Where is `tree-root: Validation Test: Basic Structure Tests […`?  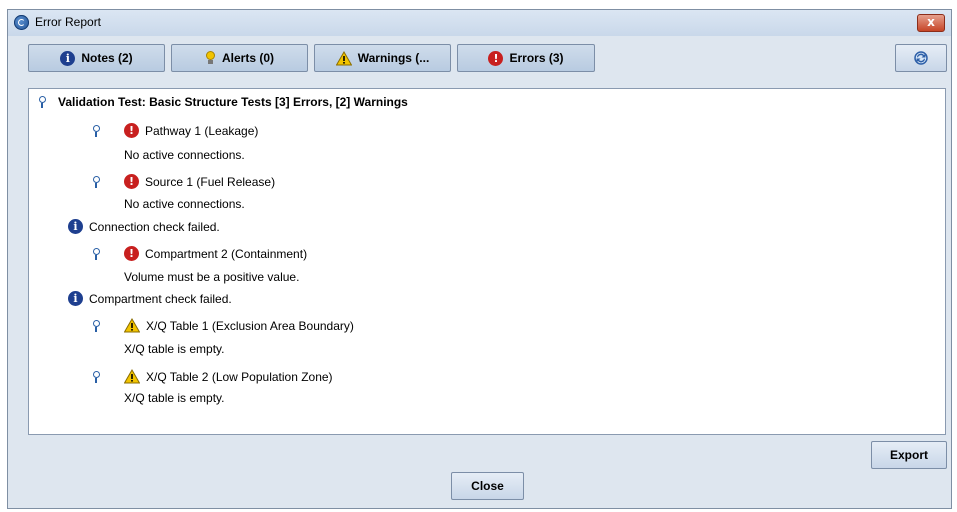
tree-root: Validation Test: Basic Structure Tests [… is located at coordinates (223, 102).